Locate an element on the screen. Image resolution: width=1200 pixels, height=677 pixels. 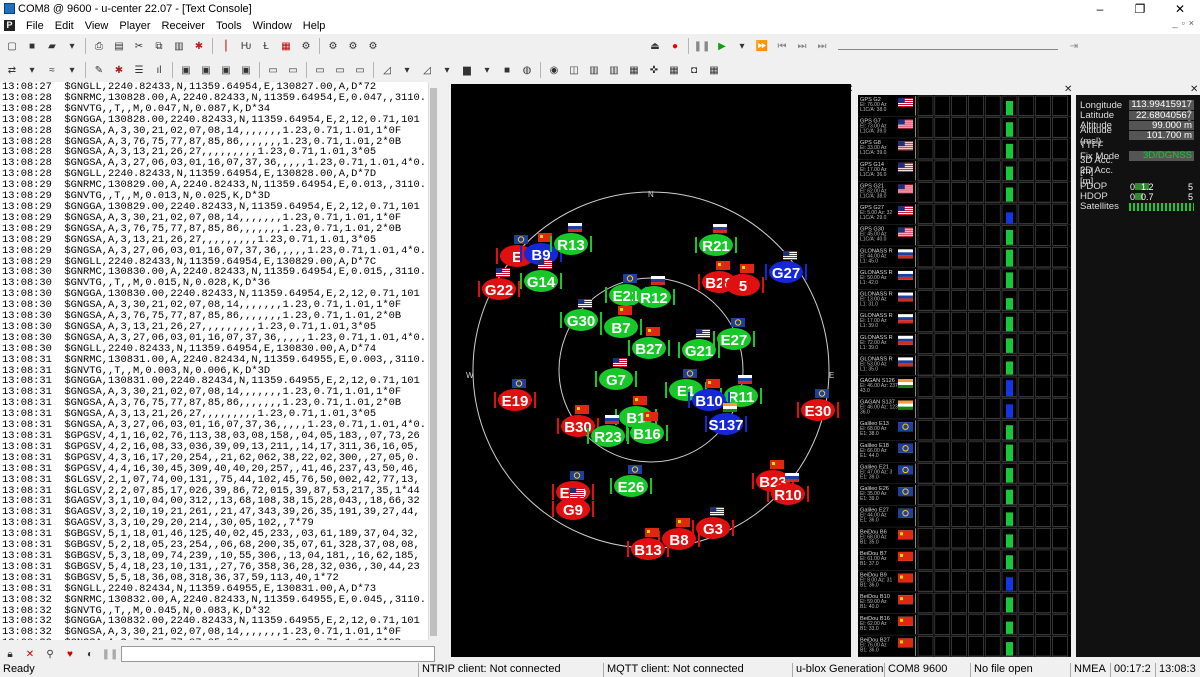
table-icon: ▦ is located at coordinates (634, 70).